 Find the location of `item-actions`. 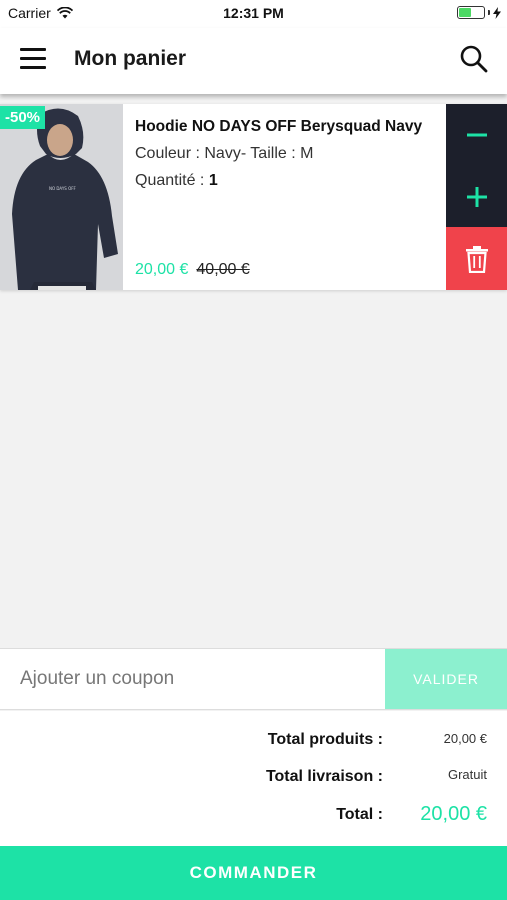

item-actions is located at coordinates (476, 197).